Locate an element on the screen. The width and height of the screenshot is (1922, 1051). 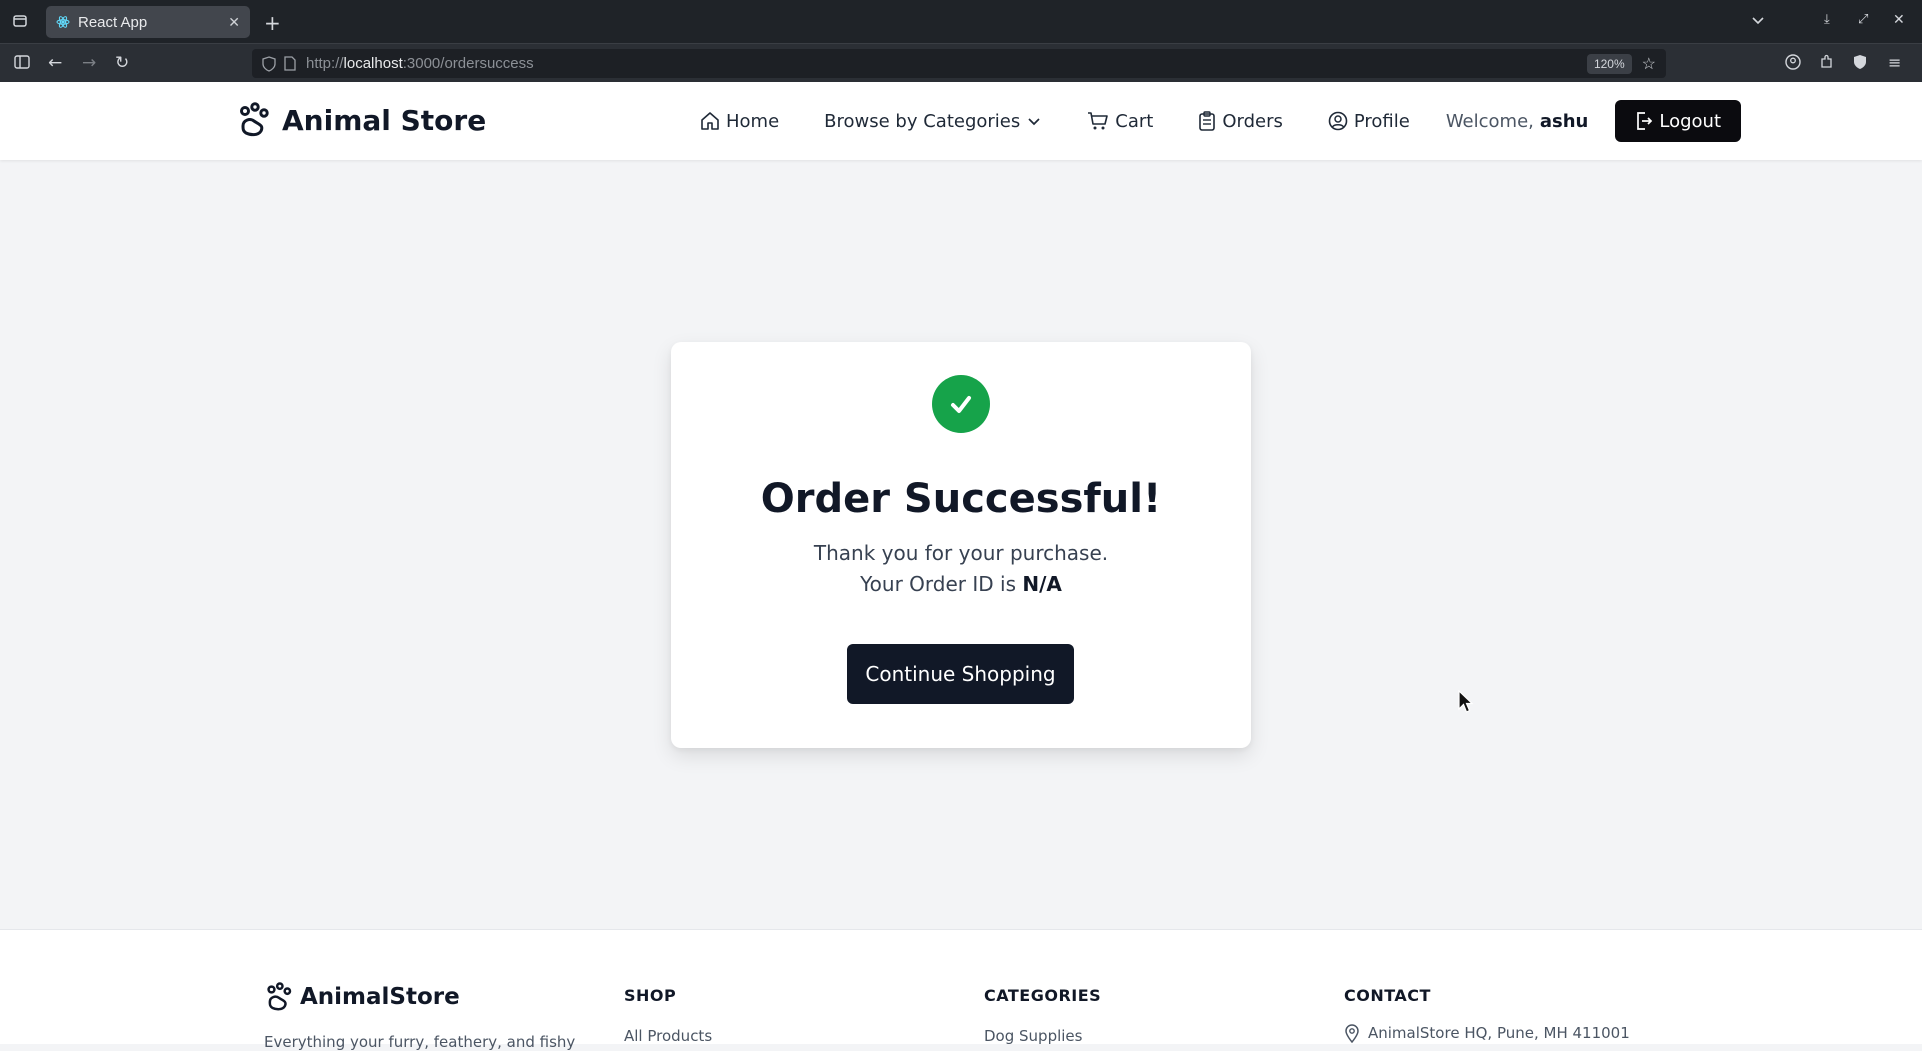
chevron-down-icon is located at coordinates (1034, 122).